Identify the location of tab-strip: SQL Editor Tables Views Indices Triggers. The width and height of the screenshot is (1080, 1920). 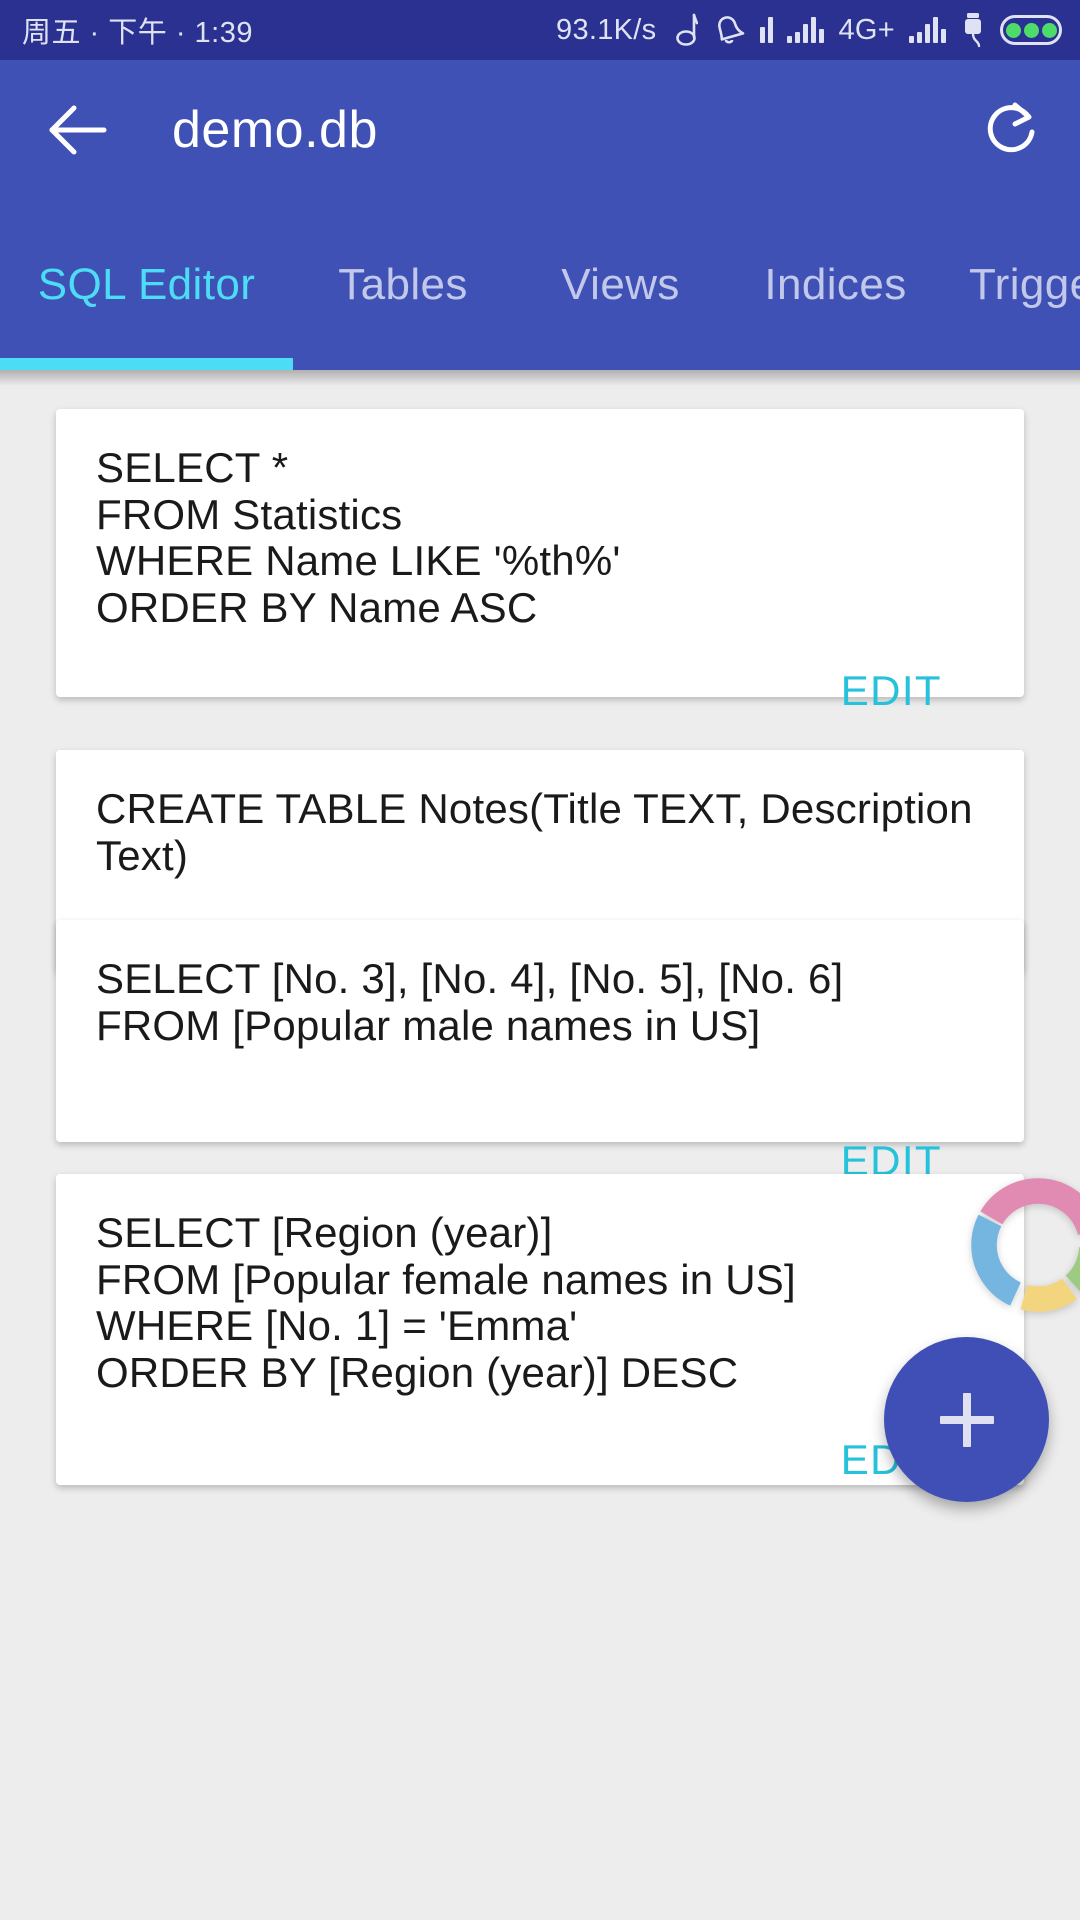
(540, 285).